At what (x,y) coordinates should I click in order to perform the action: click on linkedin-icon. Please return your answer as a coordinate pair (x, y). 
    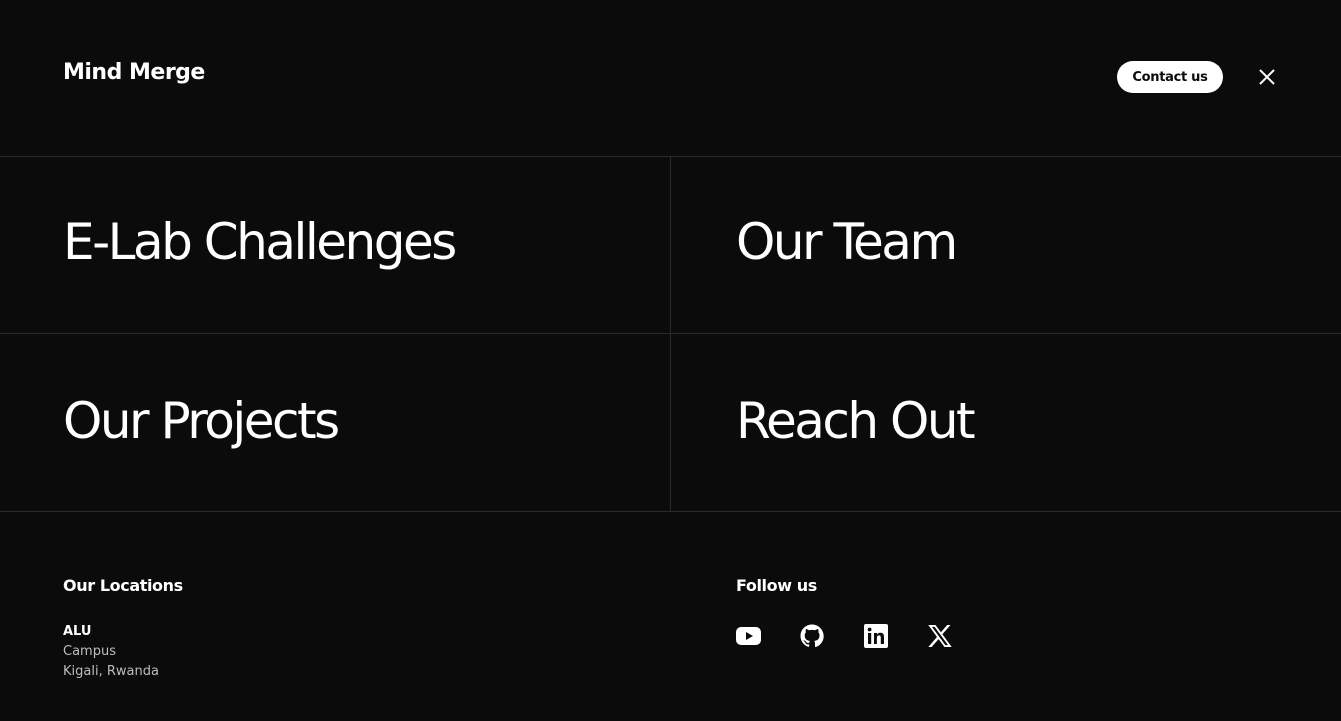
    Looking at the image, I should click on (876, 636).